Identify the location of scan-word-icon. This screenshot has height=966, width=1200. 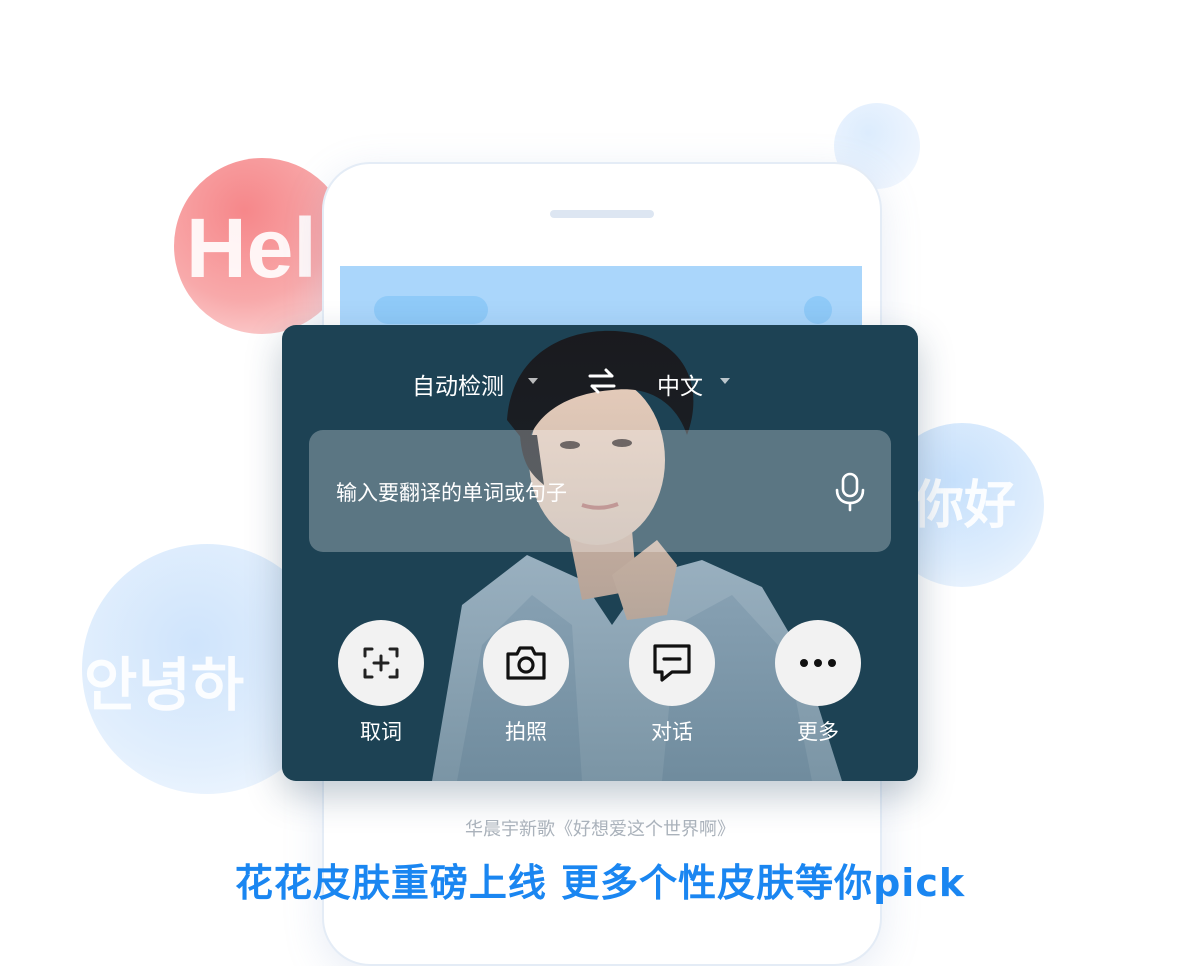
(381, 663).